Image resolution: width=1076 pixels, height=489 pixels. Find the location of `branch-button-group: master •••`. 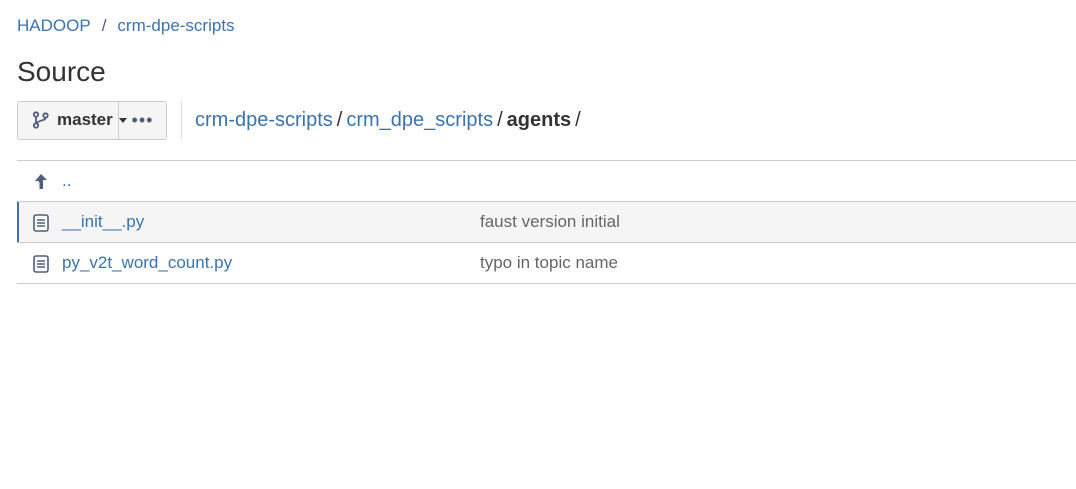

branch-button-group: master ••• is located at coordinates (92, 120).